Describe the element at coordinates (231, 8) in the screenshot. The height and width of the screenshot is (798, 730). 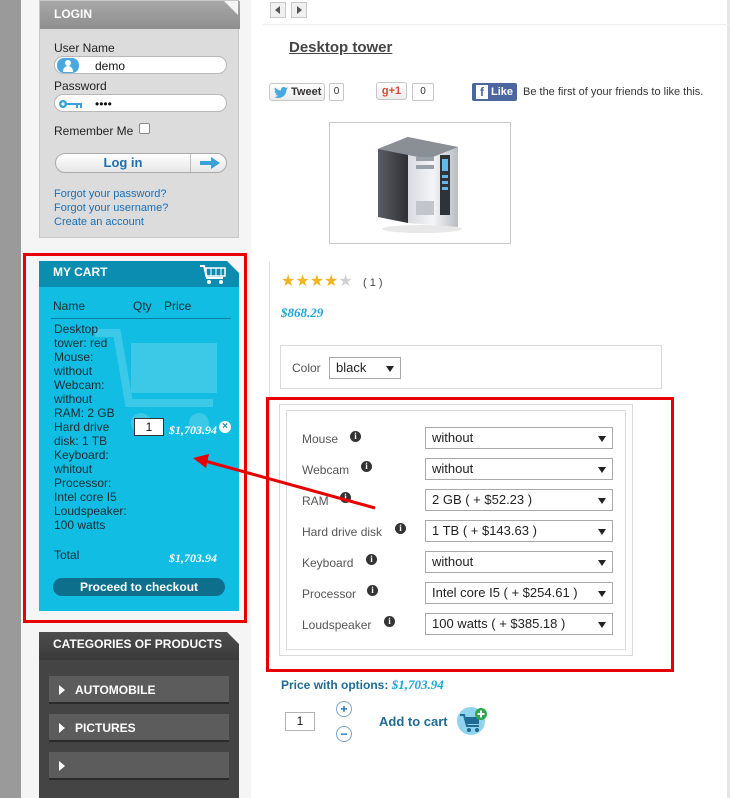
I see `login-corner` at that location.